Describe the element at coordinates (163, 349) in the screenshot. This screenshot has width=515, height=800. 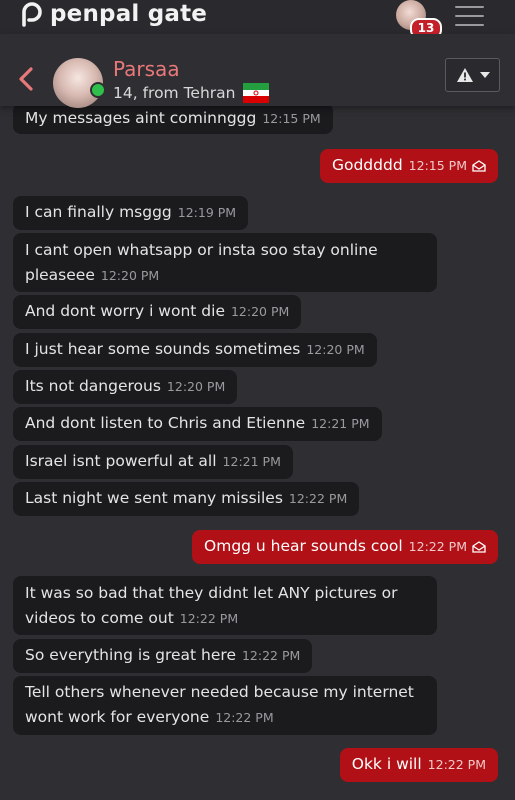
I see `message-text: I just hear some sounds sometimes` at that location.